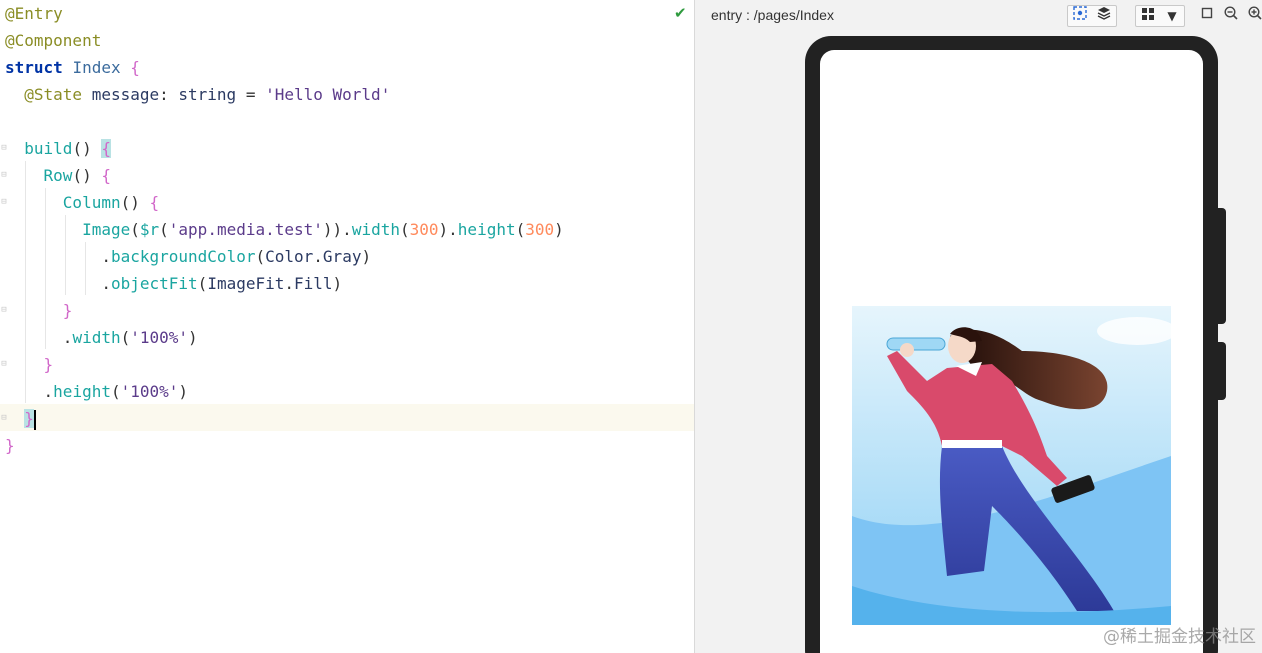 This screenshot has height=653, width=1262. I want to click on code-token: Fill, so click(313, 283).